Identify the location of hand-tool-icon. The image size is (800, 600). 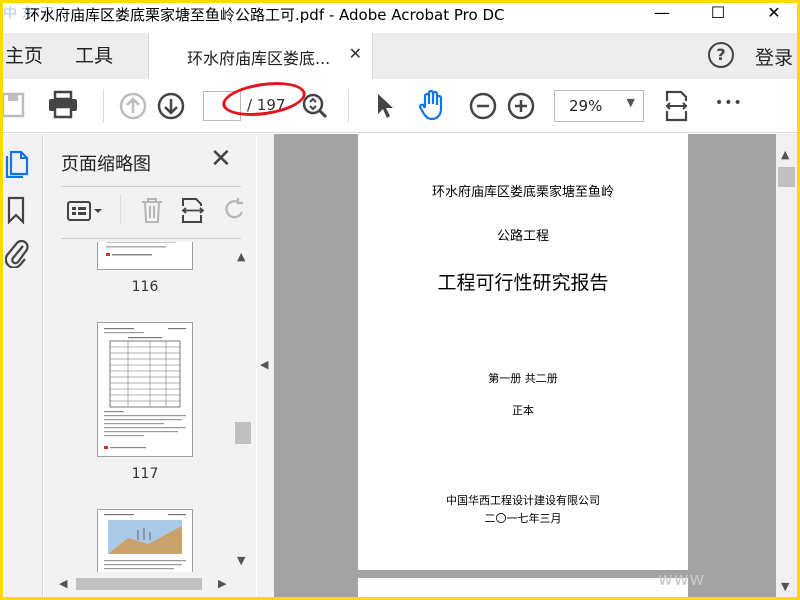
(432, 105).